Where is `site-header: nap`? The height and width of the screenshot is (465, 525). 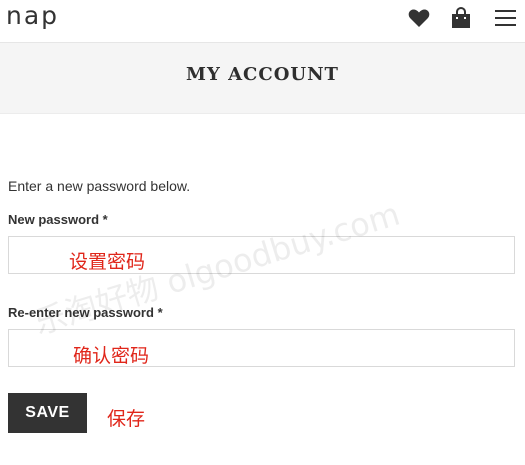 site-header: nap is located at coordinates (262, 21).